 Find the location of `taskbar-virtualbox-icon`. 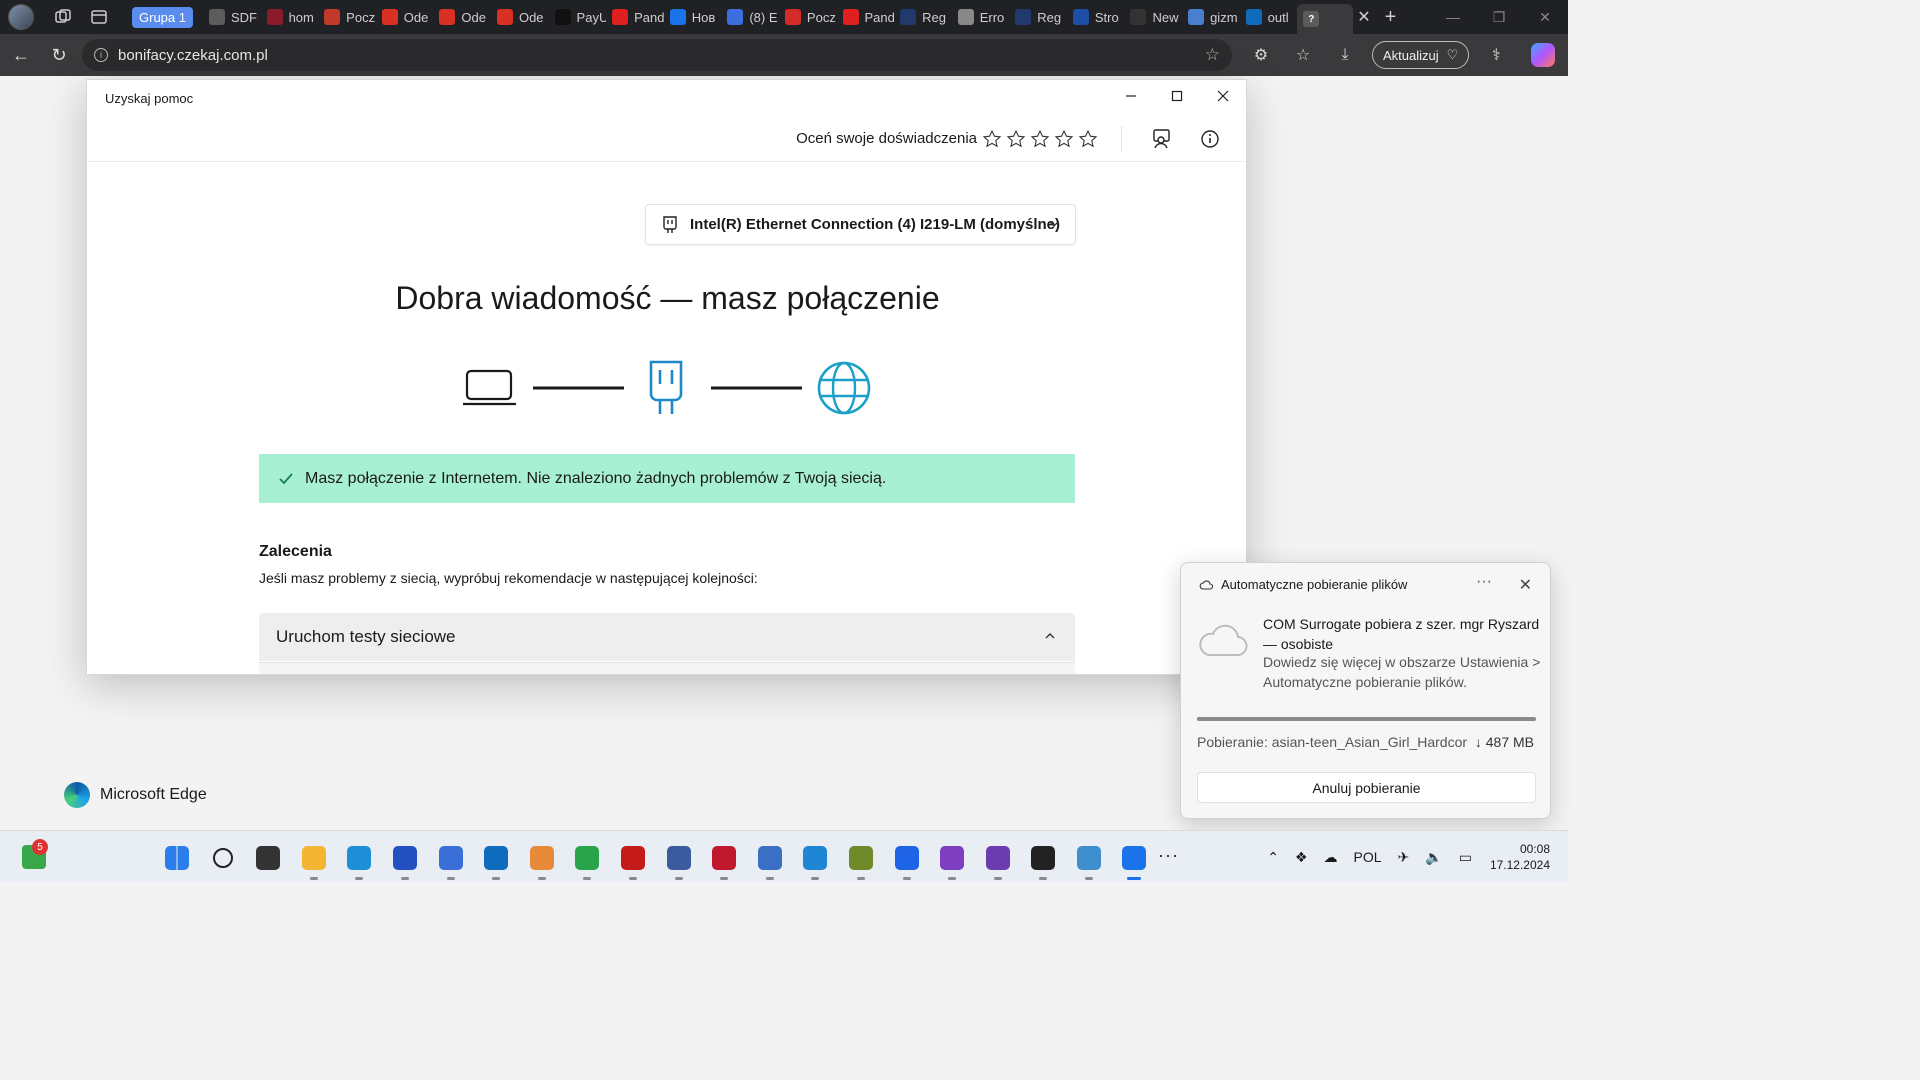

taskbar-virtualbox-icon is located at coordinates (679, 860).